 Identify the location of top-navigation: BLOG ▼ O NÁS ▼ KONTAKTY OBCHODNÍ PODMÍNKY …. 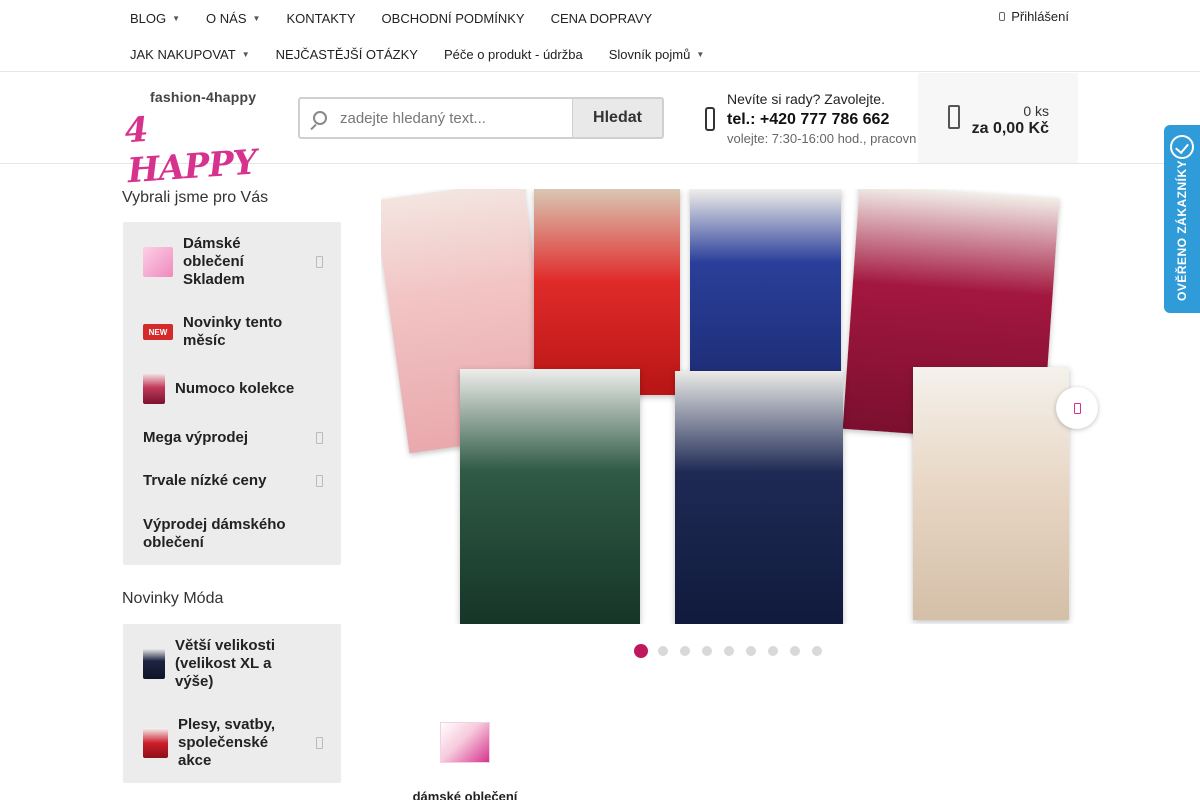
(600, 36).